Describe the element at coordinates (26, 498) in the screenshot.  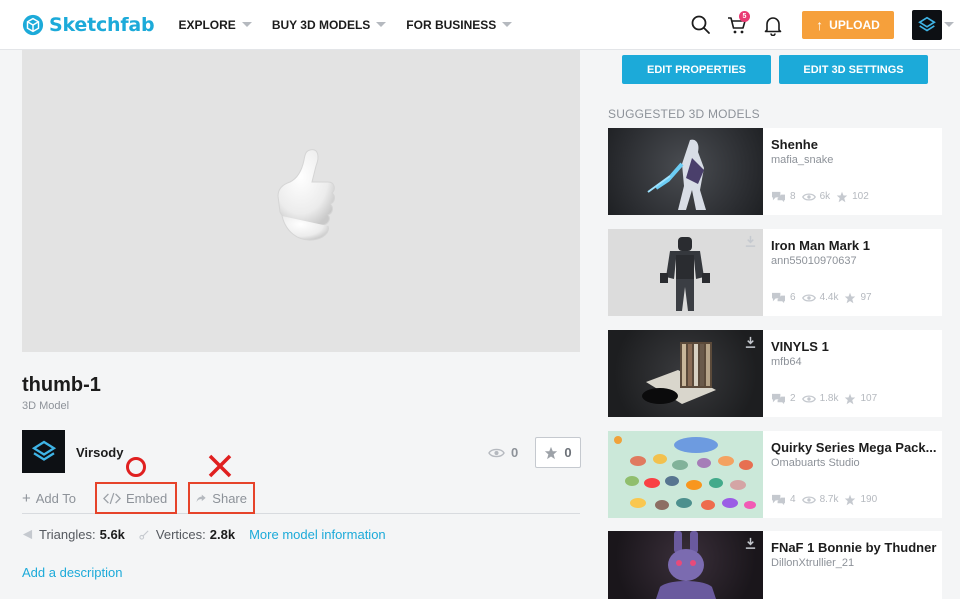
I see `plus-icon: +` at that location.